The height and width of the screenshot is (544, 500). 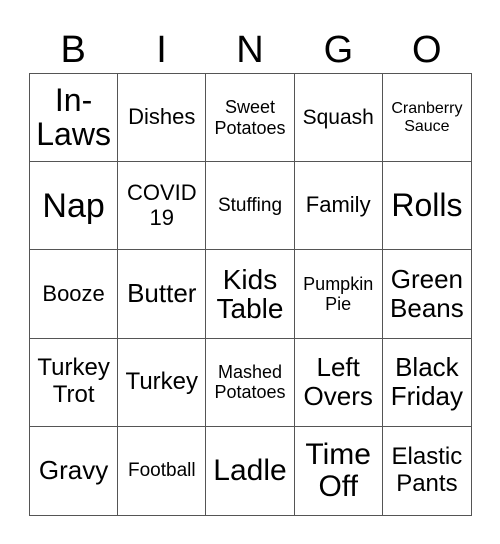 I want to click on cell-label: Rolls, so click(x=427, y=204).